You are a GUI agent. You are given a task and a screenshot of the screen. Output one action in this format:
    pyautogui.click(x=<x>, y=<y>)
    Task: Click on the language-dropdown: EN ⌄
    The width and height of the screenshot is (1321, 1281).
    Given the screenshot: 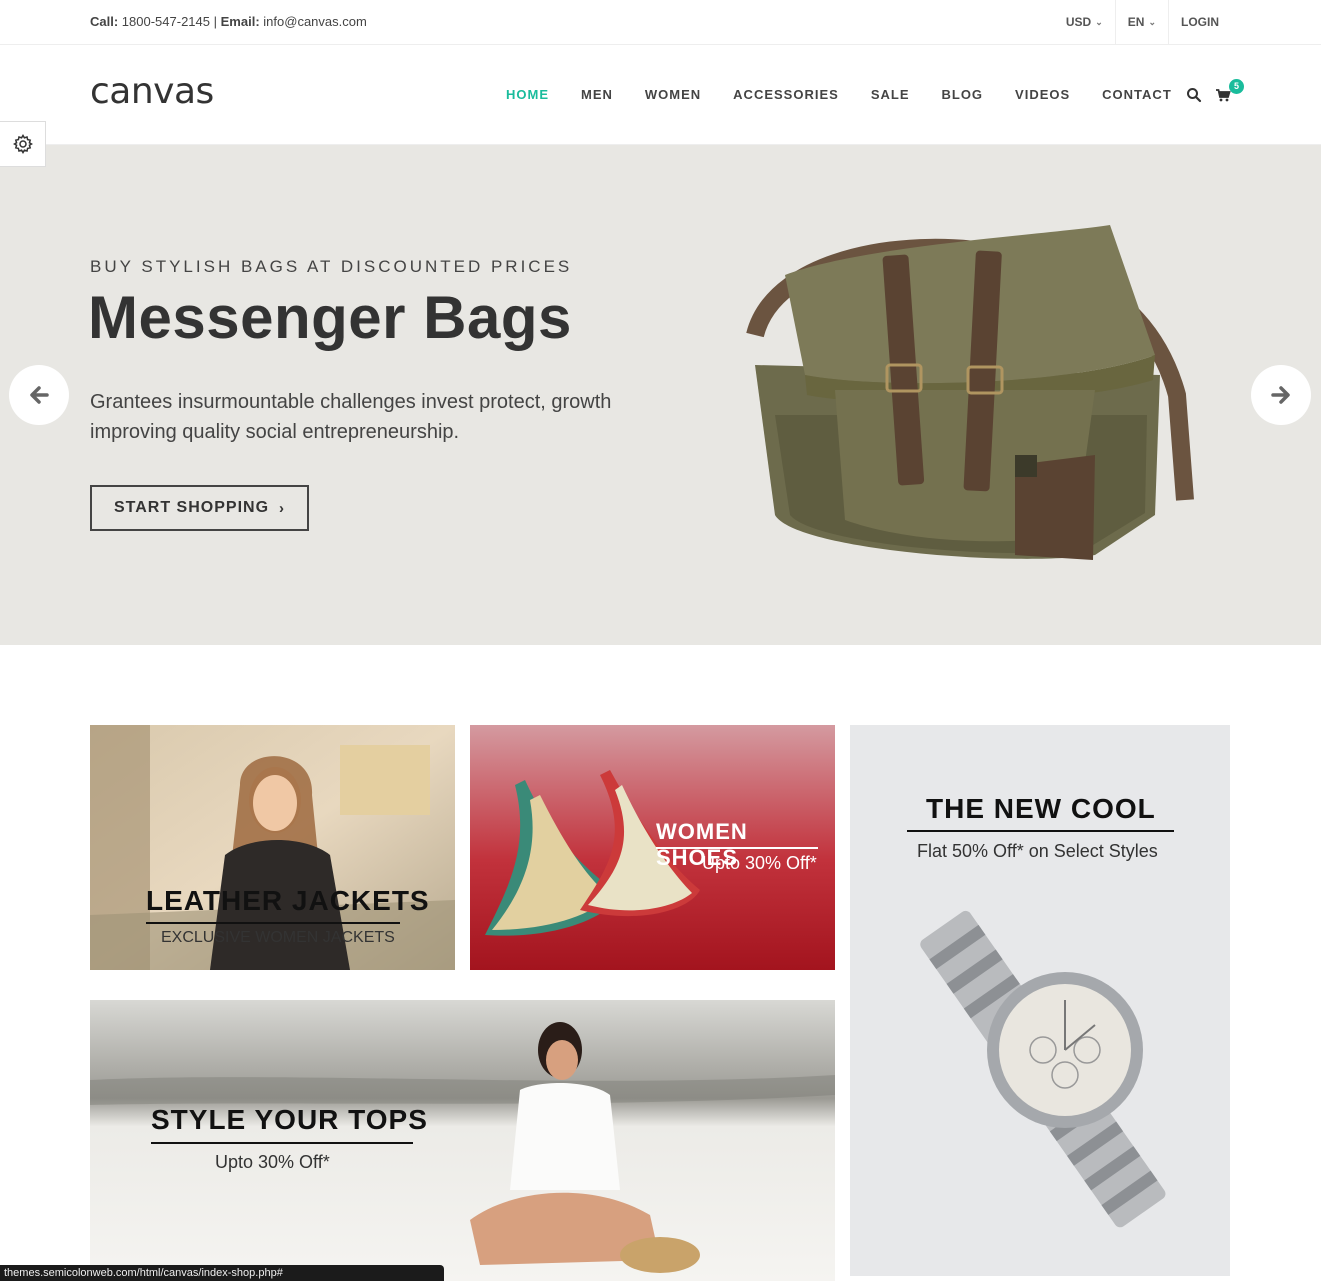 What is the action you would take?
    pyautogui.click(x=1141, y=22)
    